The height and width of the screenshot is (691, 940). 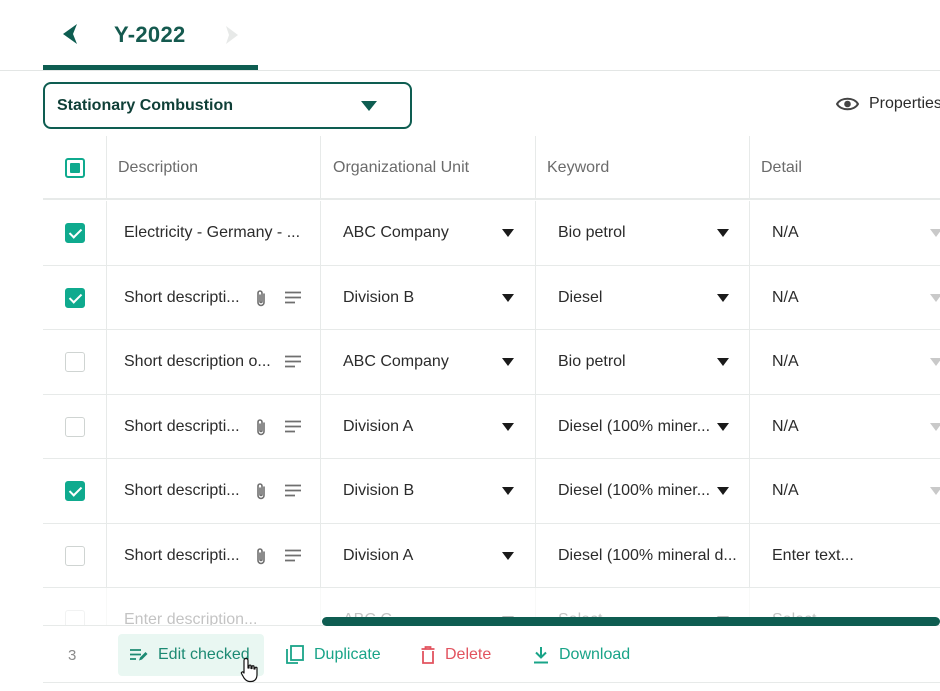 What do you see at coordinates (214, 168) in the screenshot?
I see `header-description: Description` at bounding box center [214, 168].